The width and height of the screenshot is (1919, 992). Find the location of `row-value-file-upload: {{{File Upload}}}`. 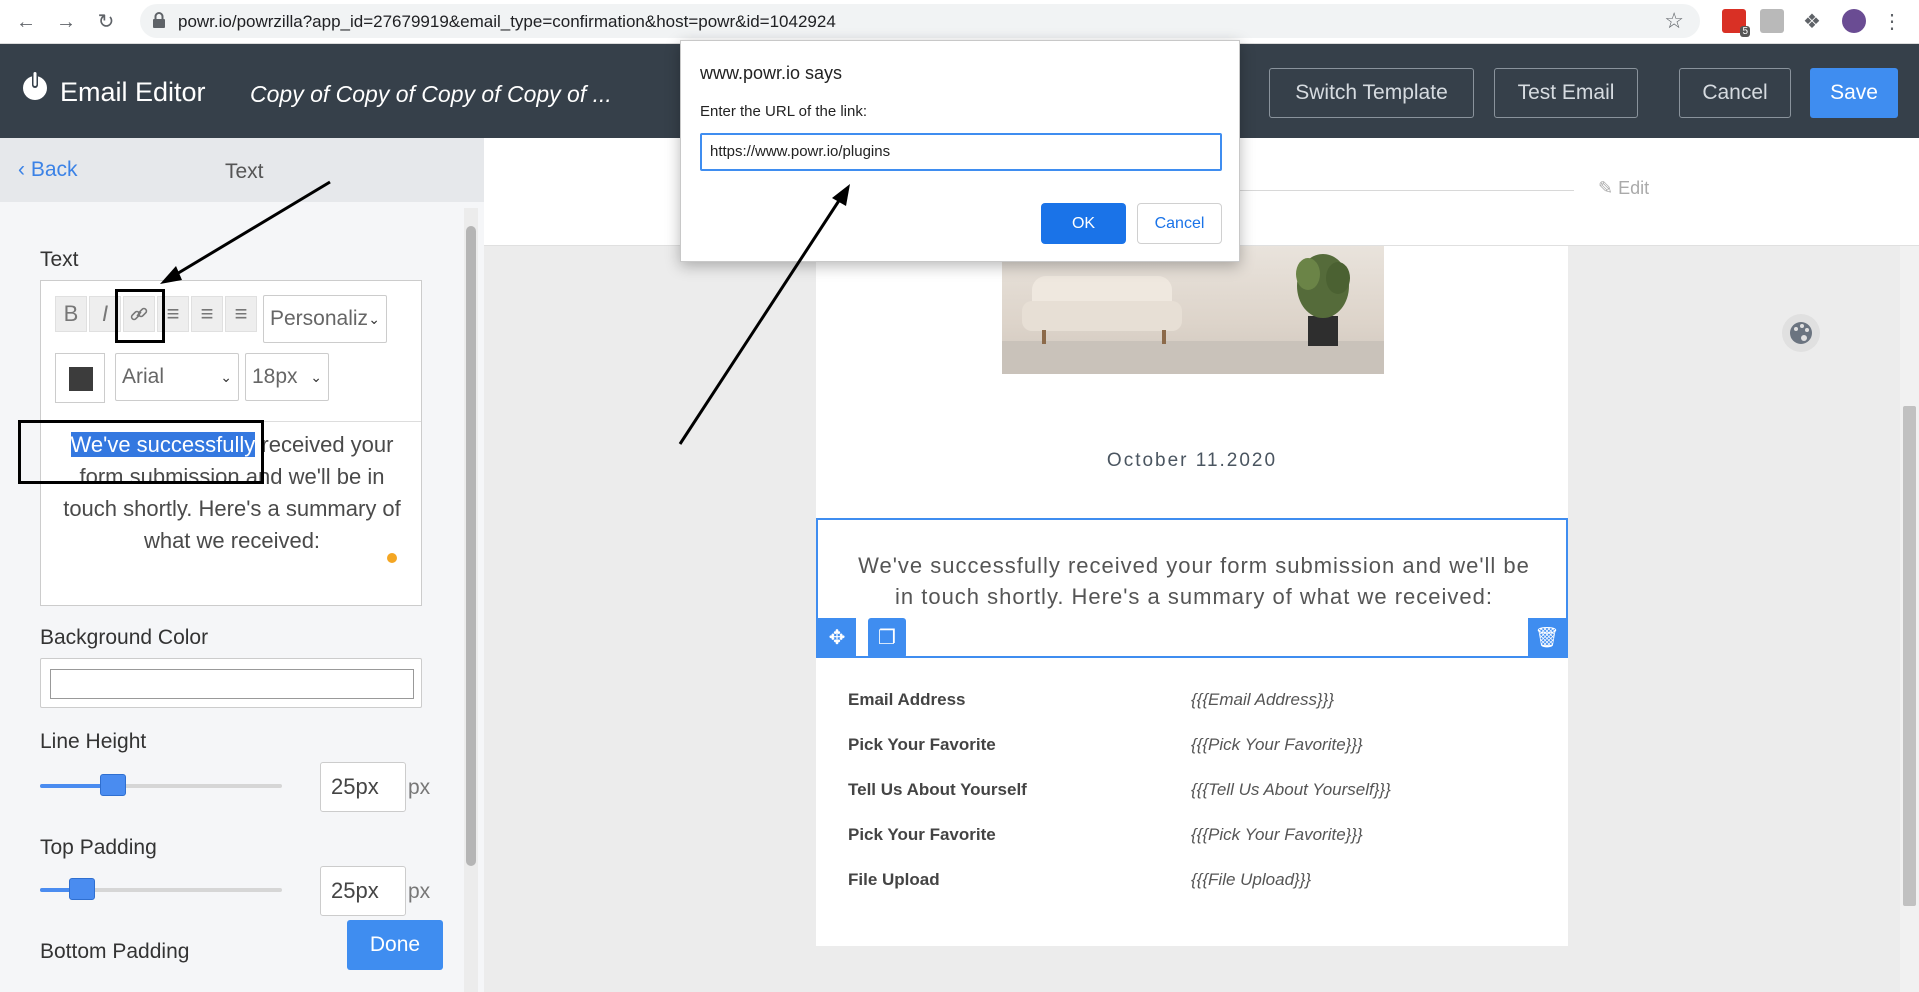

row-value-file-upload: {{{File Upload}}} is located at coordinates (1251, 879).